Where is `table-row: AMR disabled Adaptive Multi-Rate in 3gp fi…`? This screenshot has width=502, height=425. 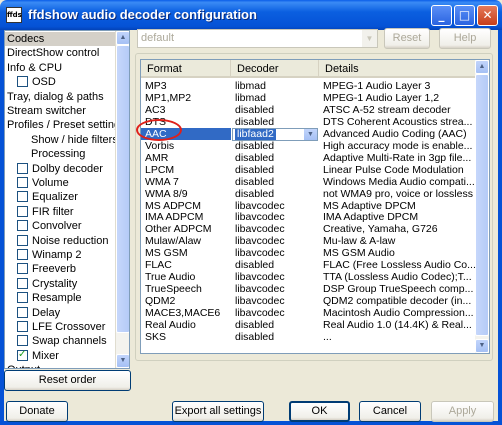
table-row: AMR disabled Adaptive Multi-Rate in 3gp fi… is located at coordinates (308, 158).